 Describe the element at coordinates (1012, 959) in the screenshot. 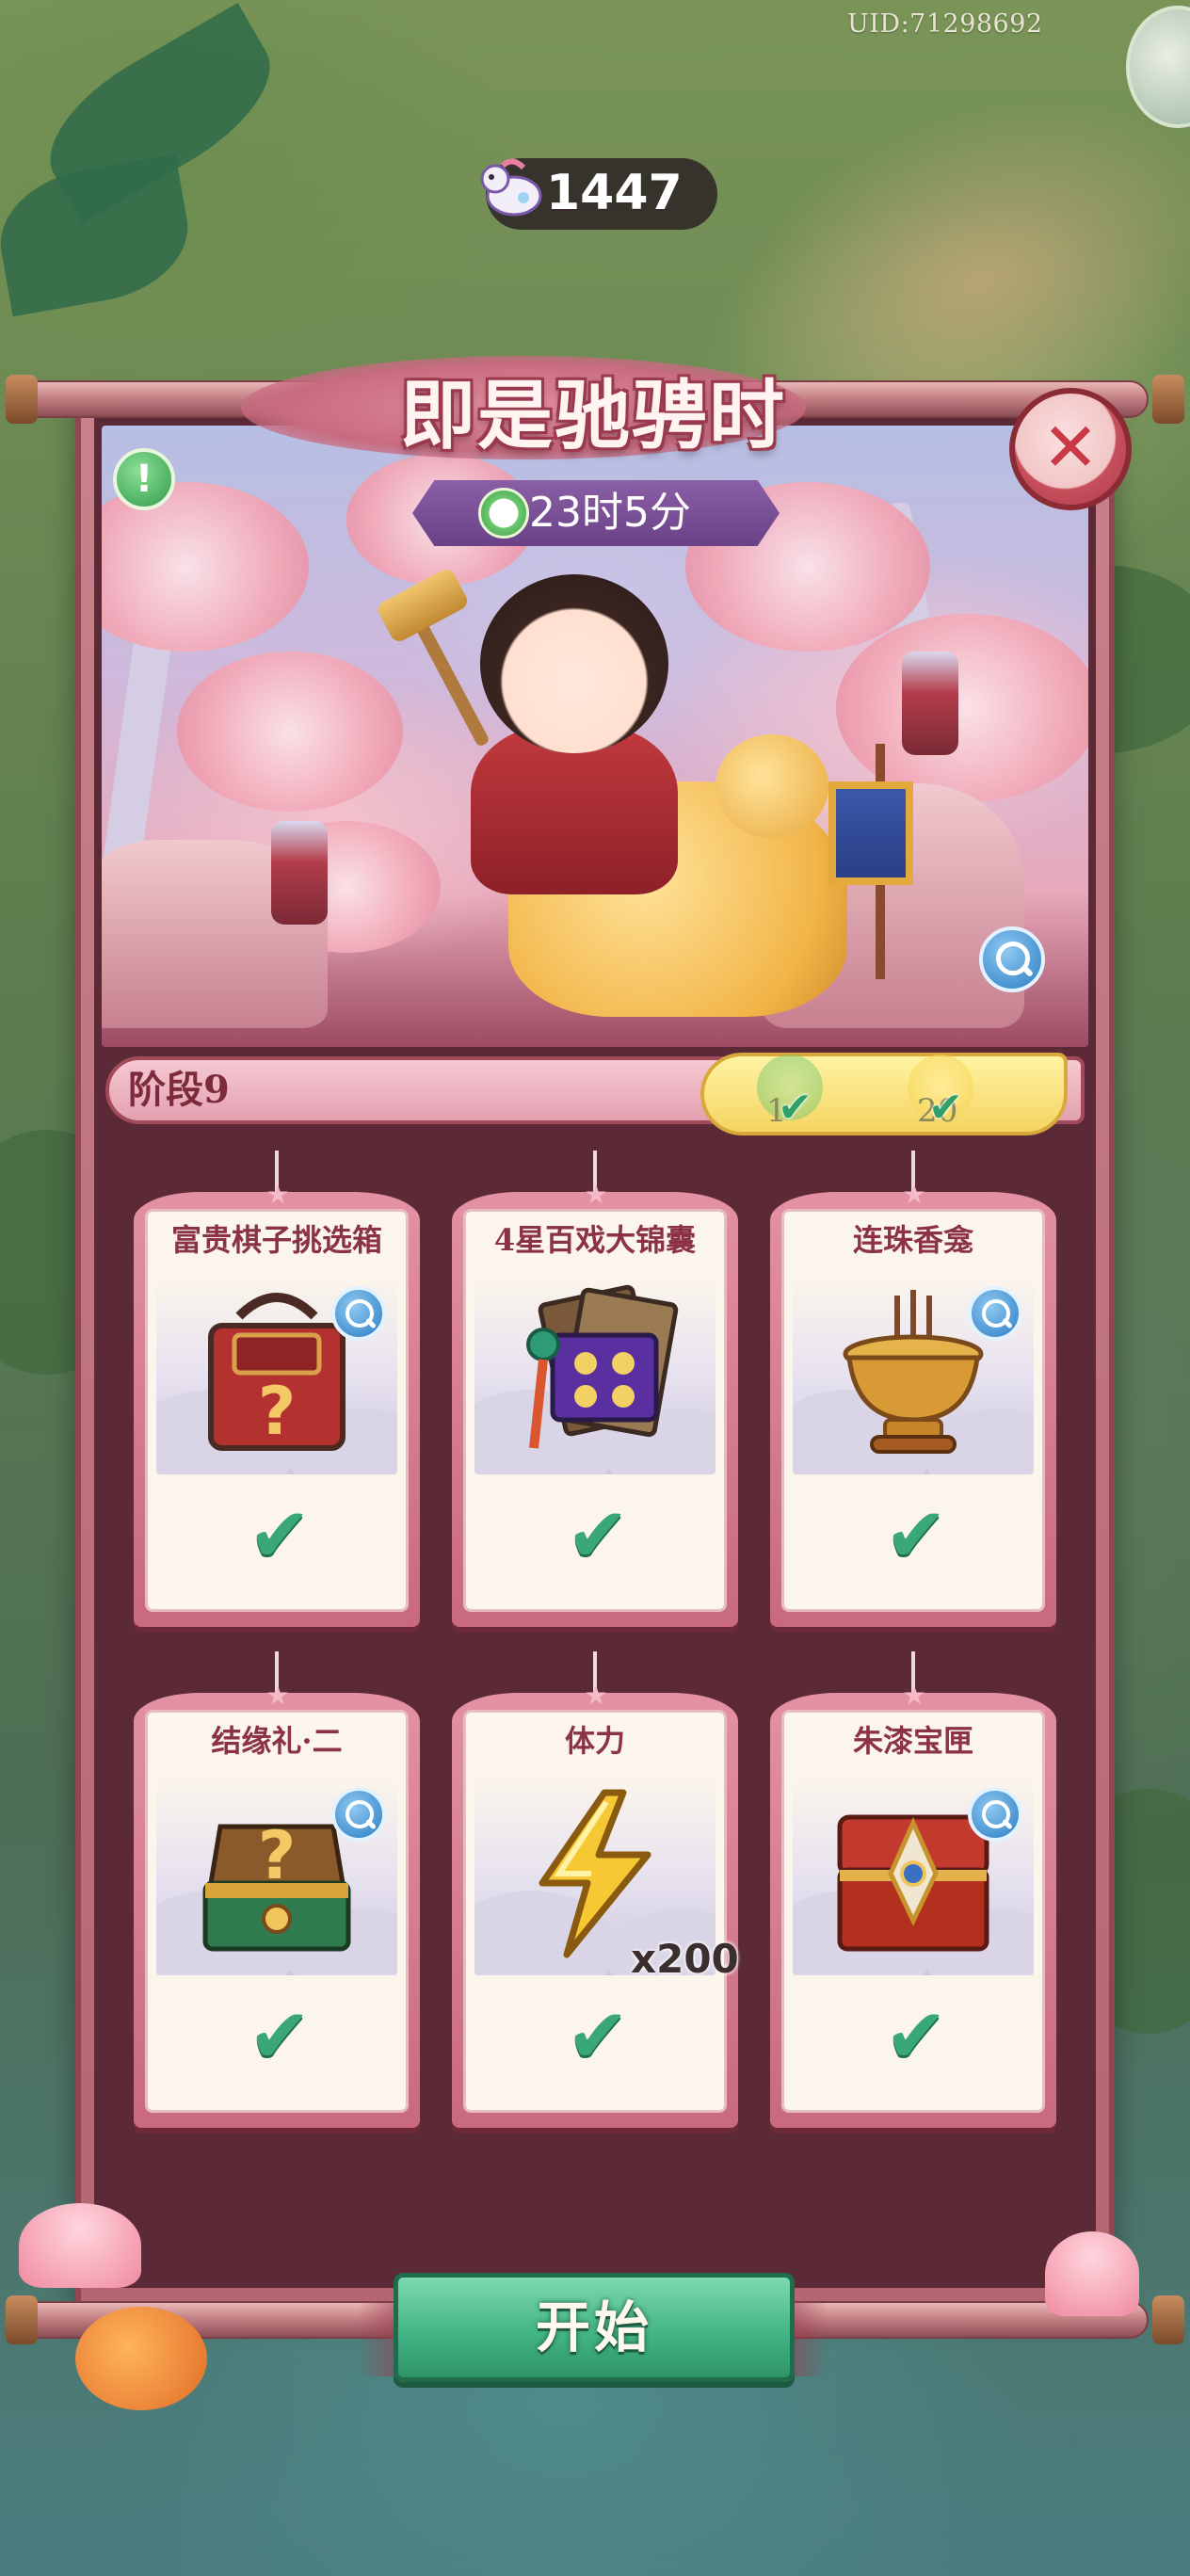

I see `hero-zoom-button` at that location.